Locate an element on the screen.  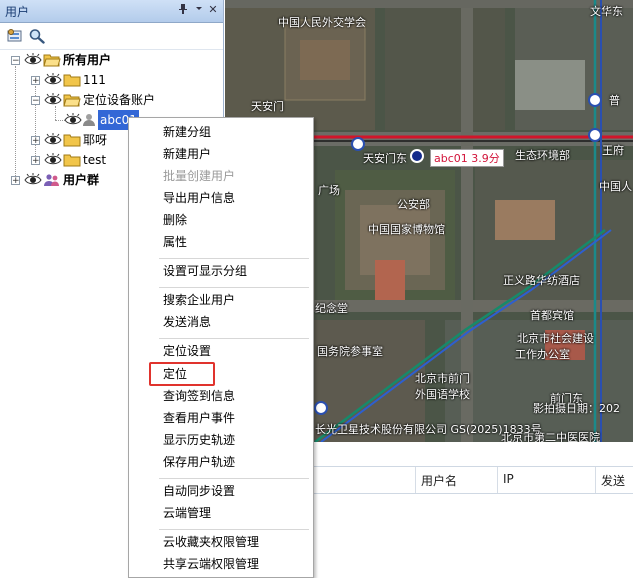
map-label: 北京市前门 is located at coordinates (442, 378).